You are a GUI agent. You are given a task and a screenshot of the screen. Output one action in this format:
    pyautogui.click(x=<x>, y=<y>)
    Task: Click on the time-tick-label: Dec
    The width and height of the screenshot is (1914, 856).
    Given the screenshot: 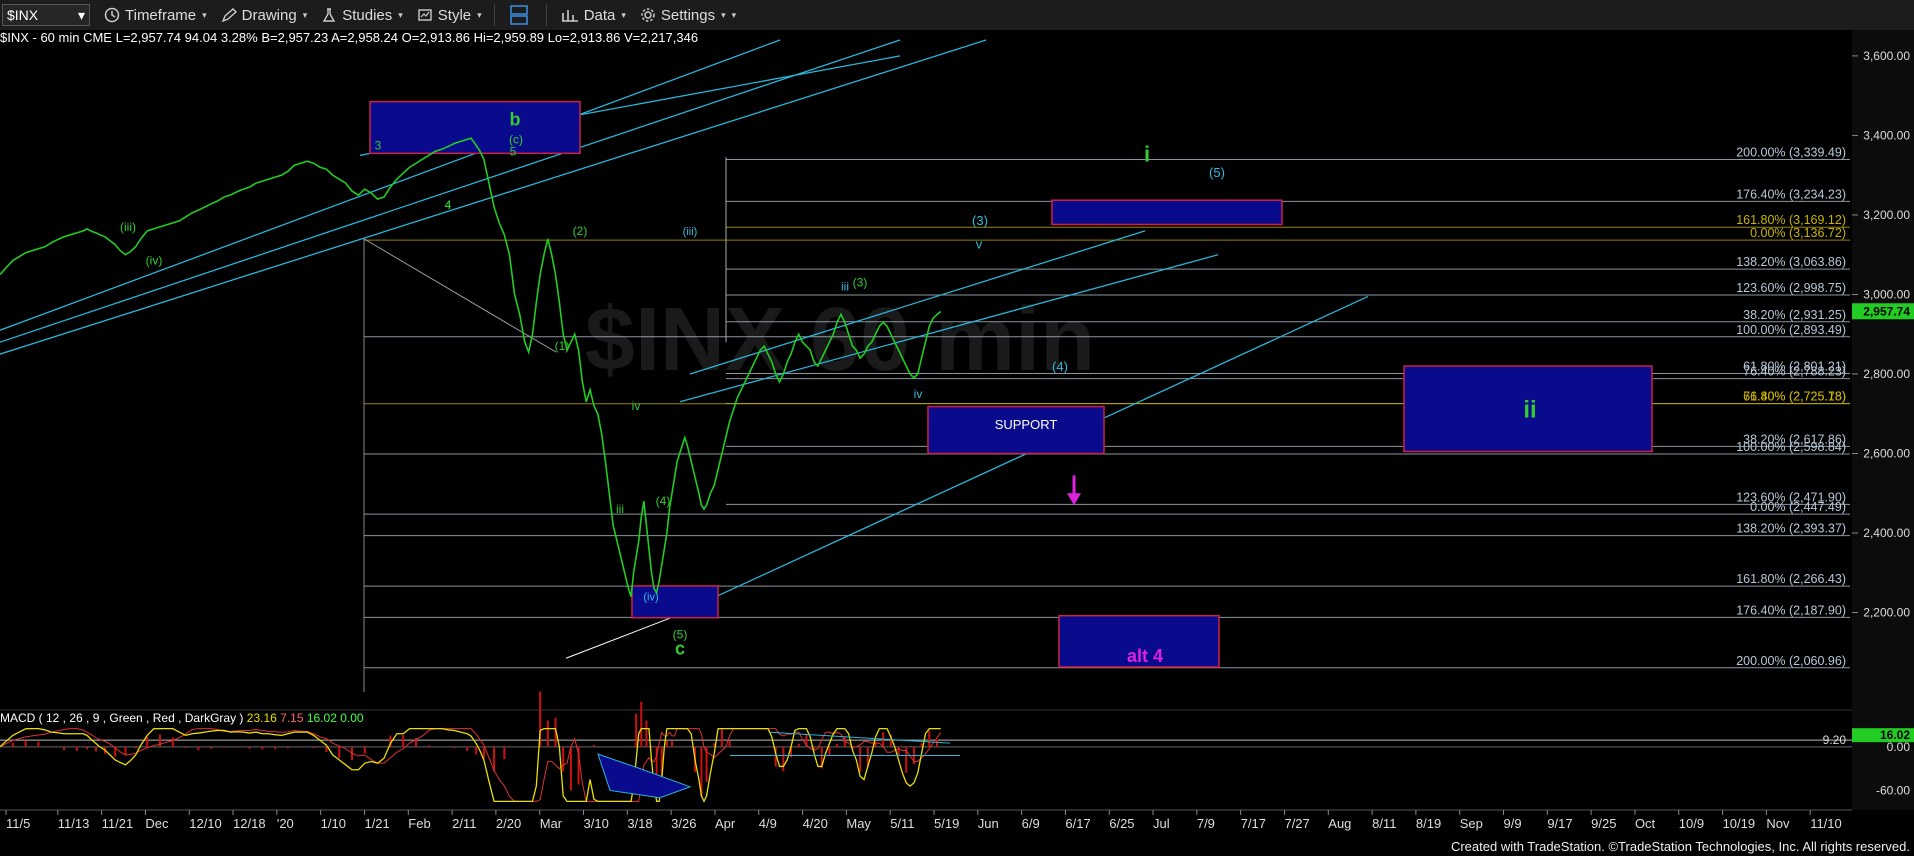 What is the action you would take?
    pyautogui.click(x=157, y=823)
    